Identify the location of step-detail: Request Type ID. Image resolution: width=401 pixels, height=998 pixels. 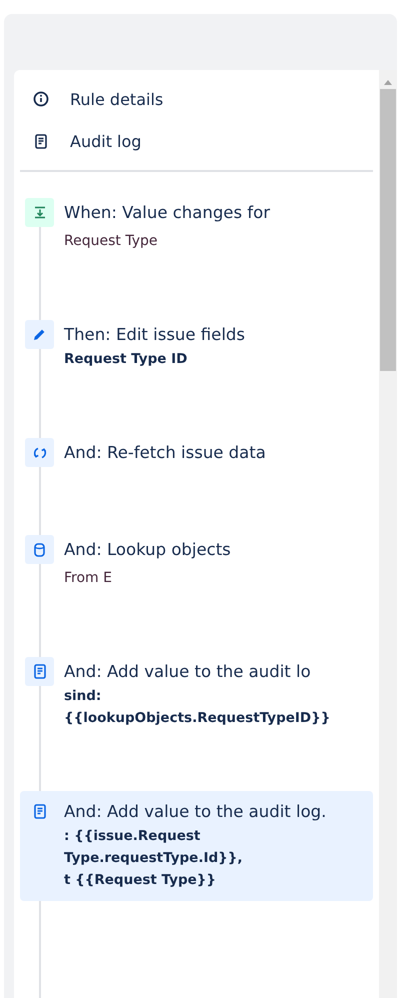
(126, 359).